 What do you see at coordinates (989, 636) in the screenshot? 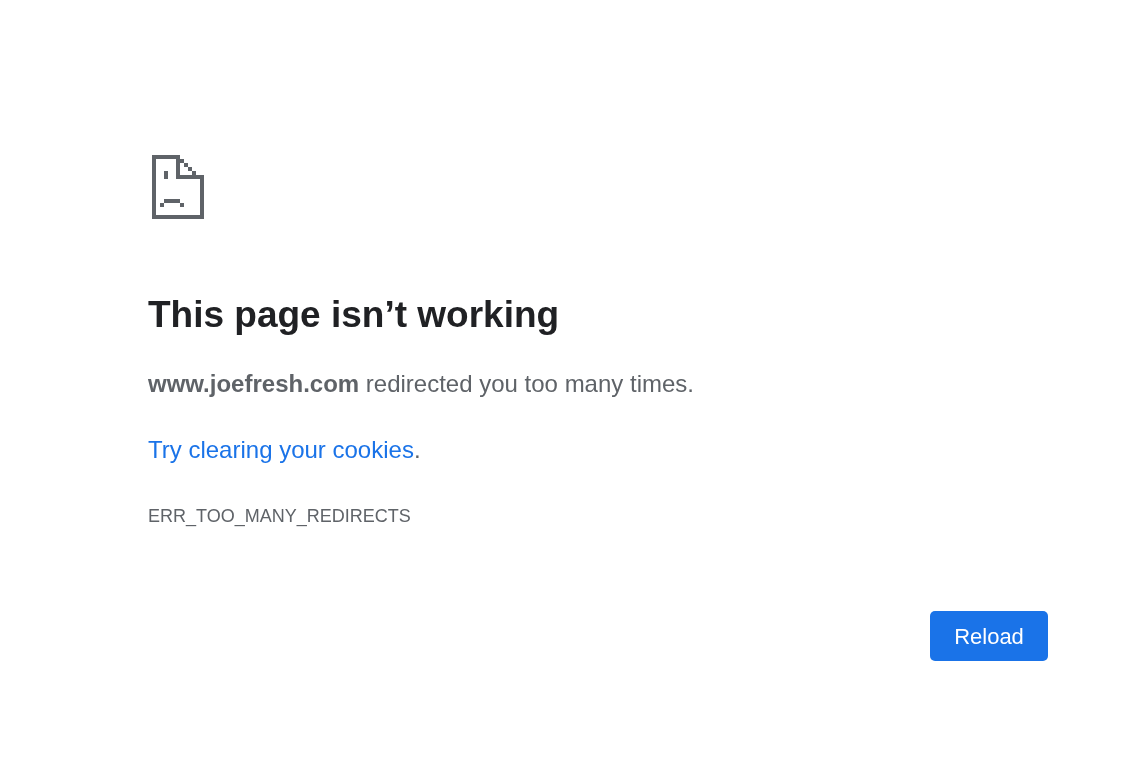
I see `reload-button: Reload` at bounding box center [989, 636].